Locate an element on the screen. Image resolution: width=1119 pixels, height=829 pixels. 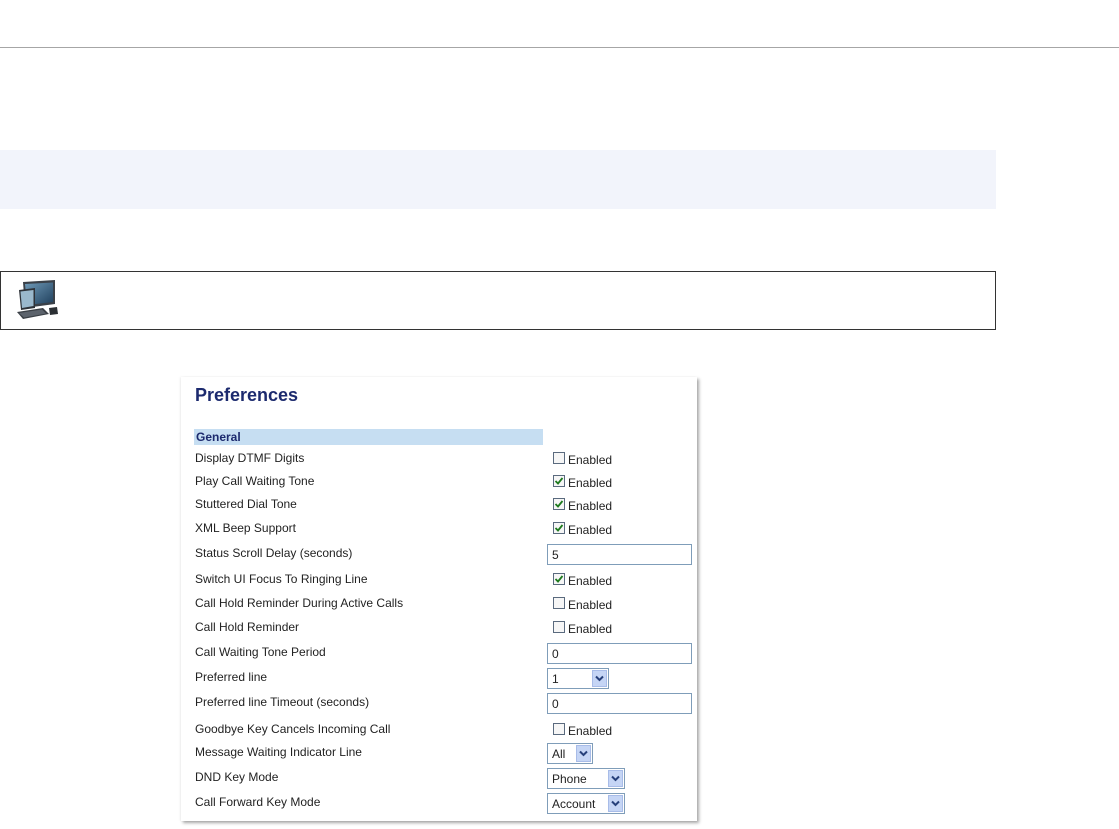
dropdown-value: 1 is located at coordinates (555, 679).